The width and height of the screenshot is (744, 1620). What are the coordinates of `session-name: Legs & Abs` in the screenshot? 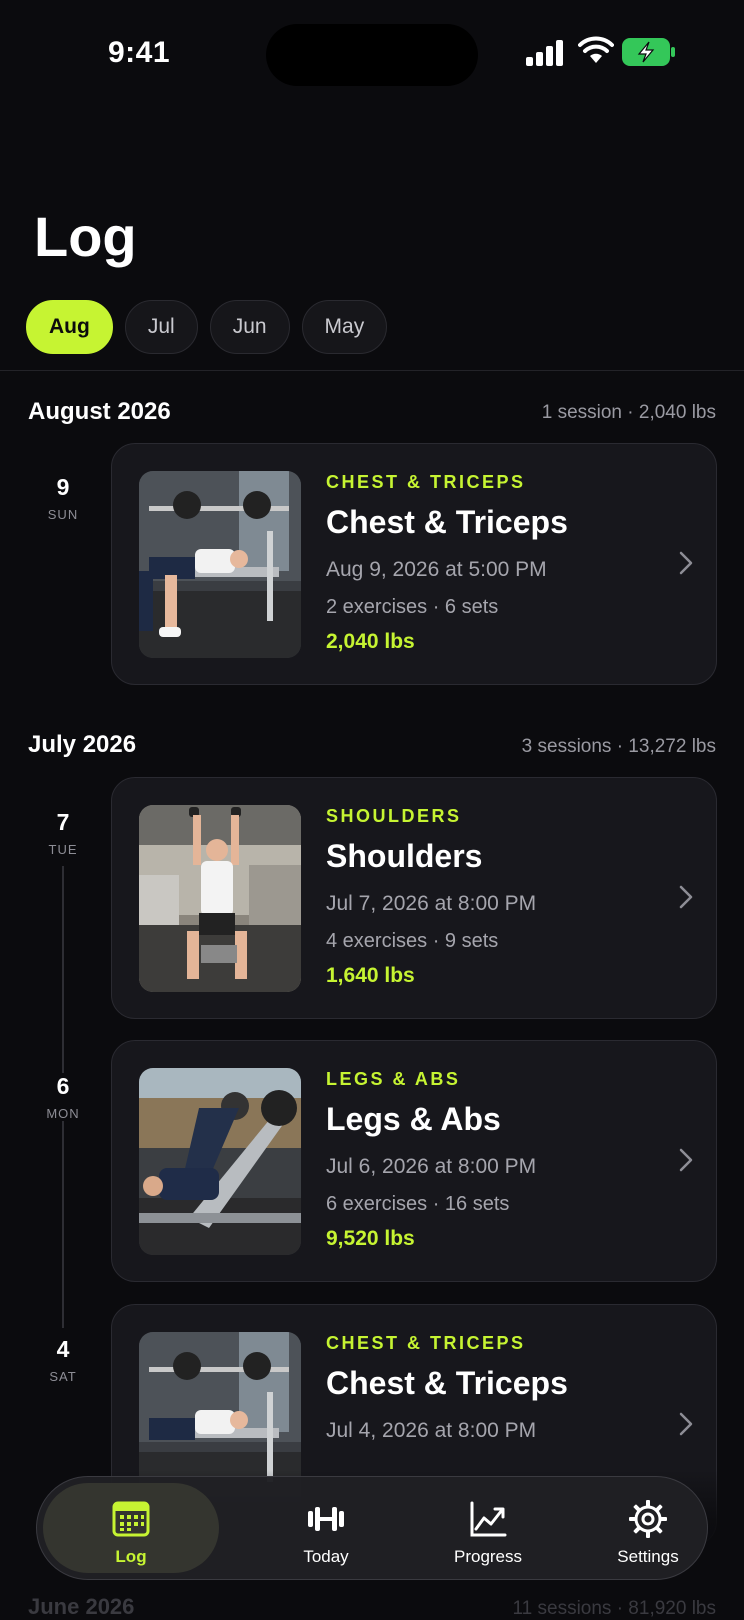 It's located at (413, 1119).